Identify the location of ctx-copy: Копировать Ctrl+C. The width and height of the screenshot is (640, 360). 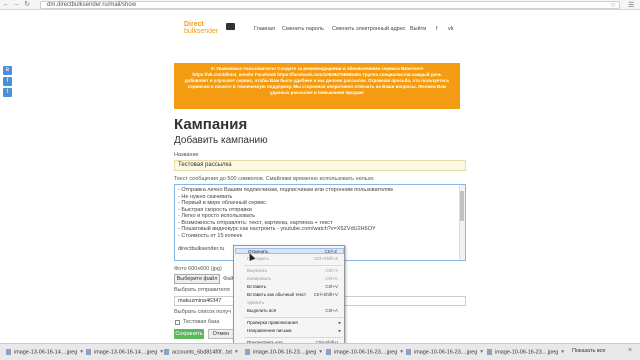
(289, 279).